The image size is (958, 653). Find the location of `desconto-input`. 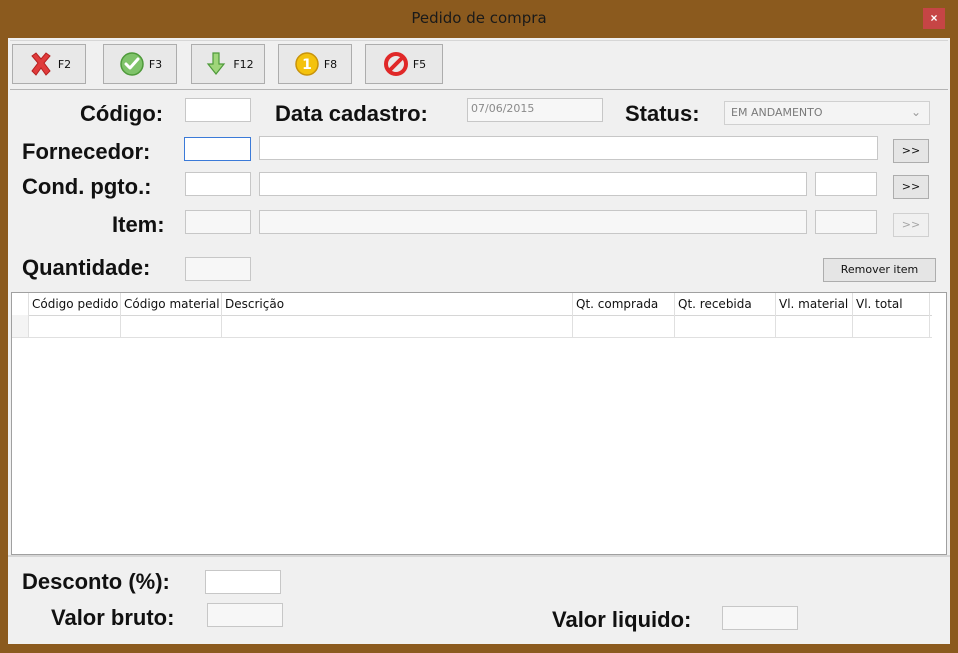

desconto-input is located at coordinates (243, 582).